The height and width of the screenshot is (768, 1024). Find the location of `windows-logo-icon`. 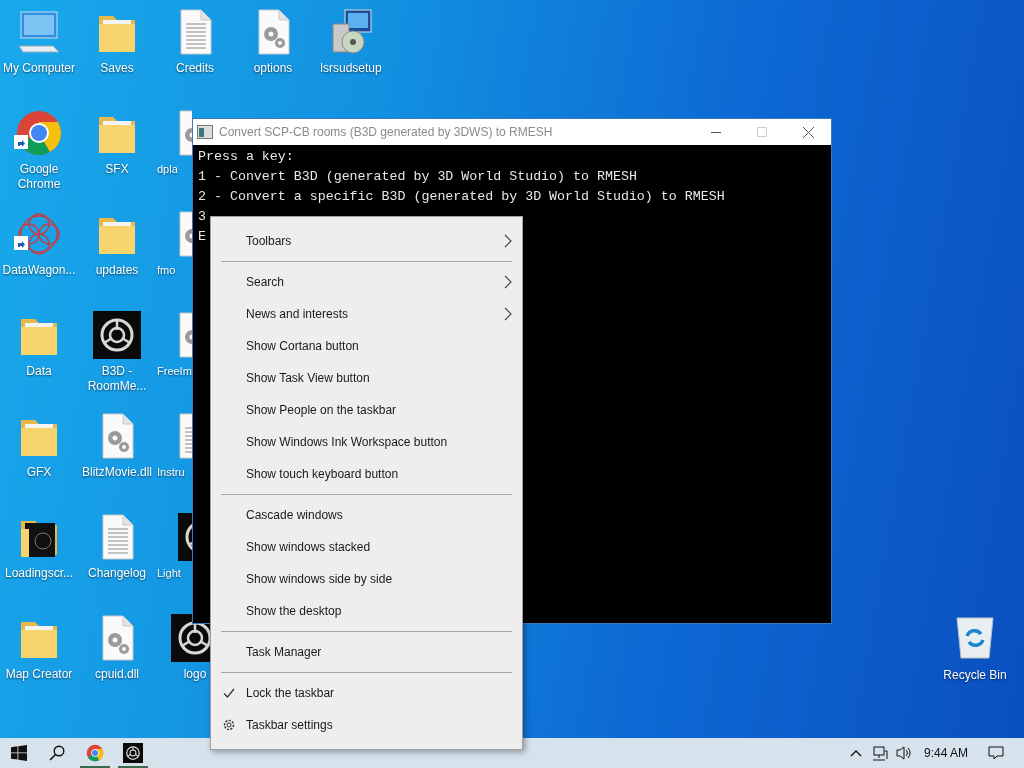

windows-logo-icon is located at coordinates (19, 753).